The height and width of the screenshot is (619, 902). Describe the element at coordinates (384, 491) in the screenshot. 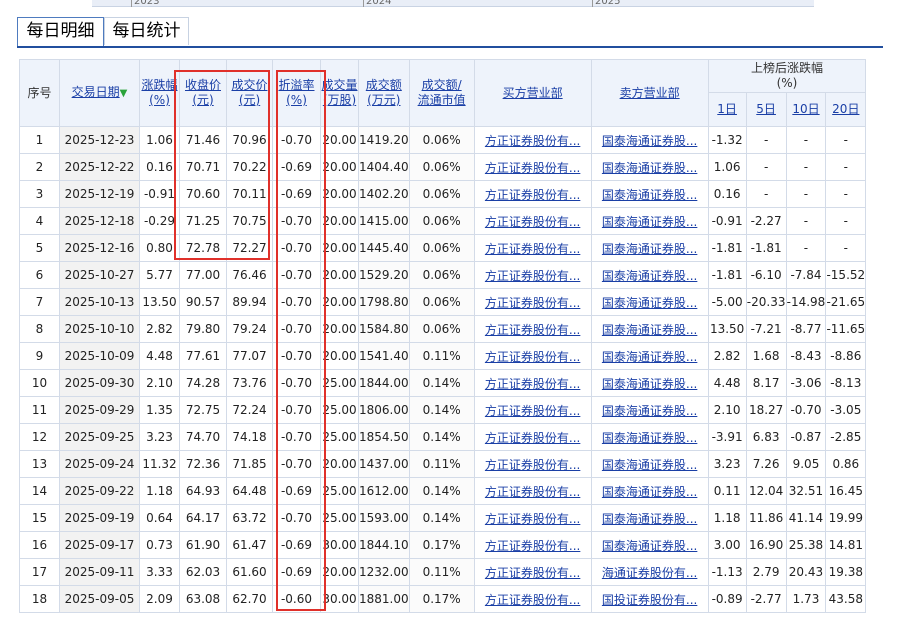

I see `amount-cell: 1612.00` at that location.